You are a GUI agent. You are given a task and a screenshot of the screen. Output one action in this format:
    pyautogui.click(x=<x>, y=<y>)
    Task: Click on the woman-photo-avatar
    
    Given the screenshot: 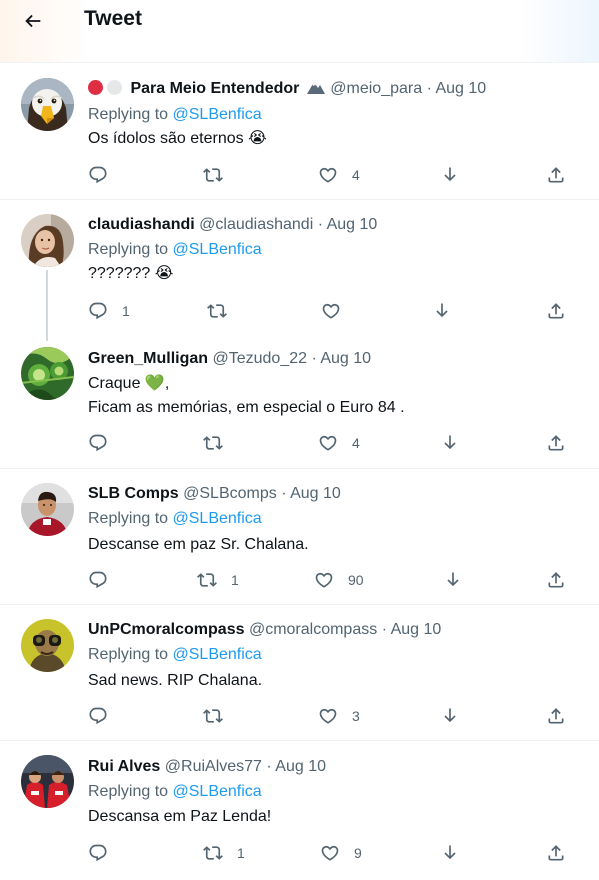 What is the action you would take?
    pyautogui.click(x=47, y=240)
    